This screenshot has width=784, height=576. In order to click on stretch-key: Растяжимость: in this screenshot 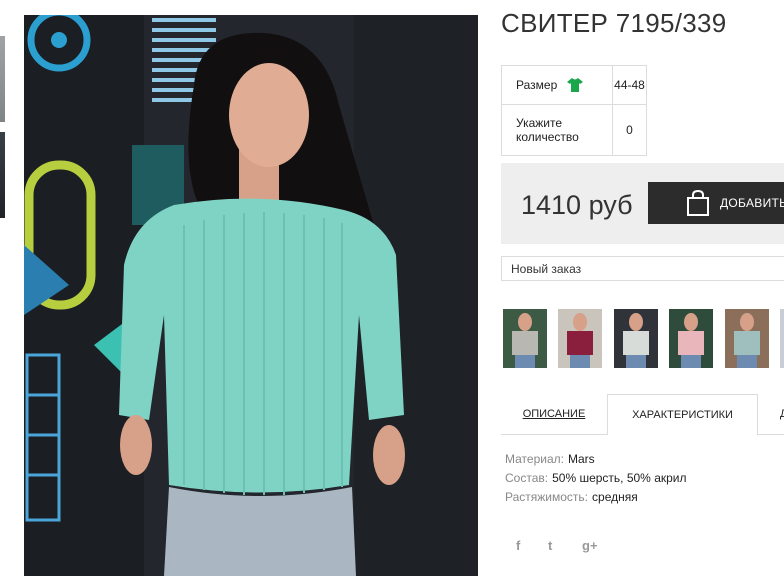, I will do `click(547, 497)`.